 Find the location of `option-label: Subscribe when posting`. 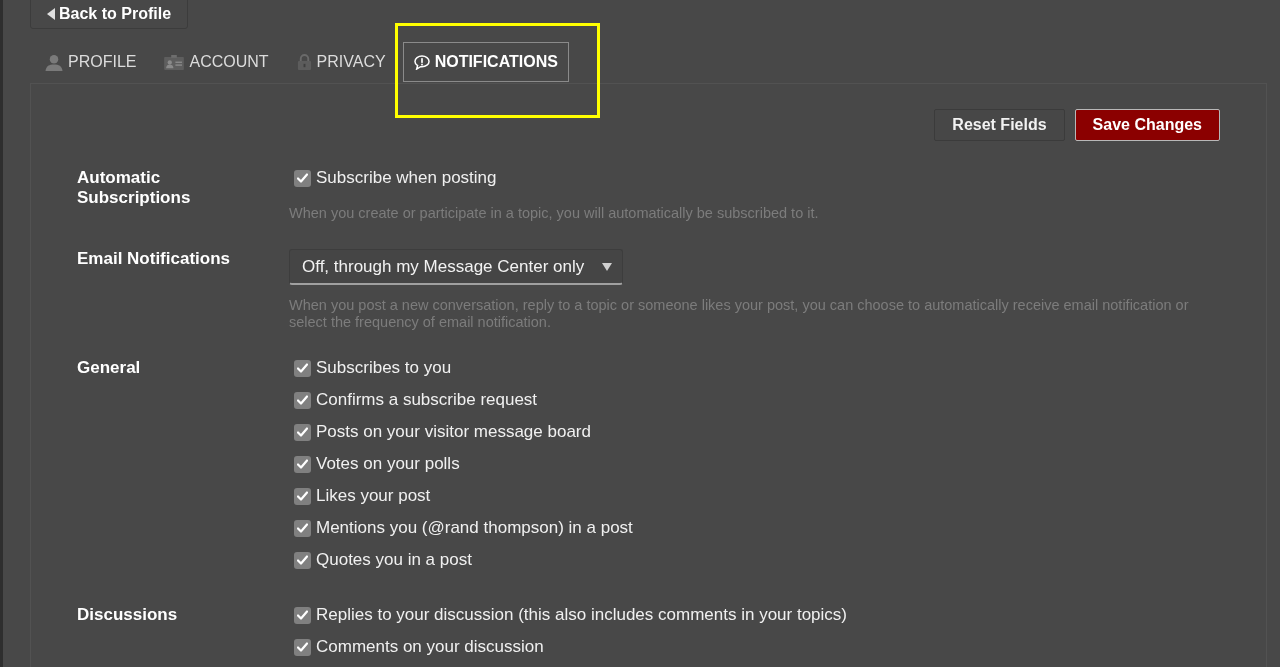

option-label: Subscribe when posting is located at coordinates (406, 178).